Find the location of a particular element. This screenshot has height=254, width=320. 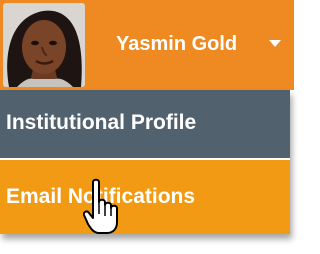

avatar-photo is located at coordinates (44, 45).